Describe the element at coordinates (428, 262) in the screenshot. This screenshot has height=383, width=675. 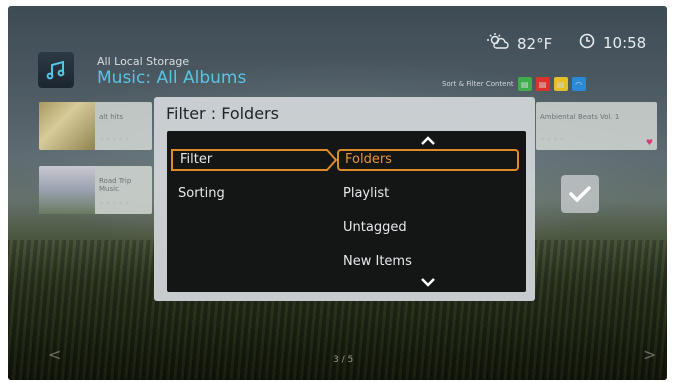
I see `option-new-items: New Items` at that location.